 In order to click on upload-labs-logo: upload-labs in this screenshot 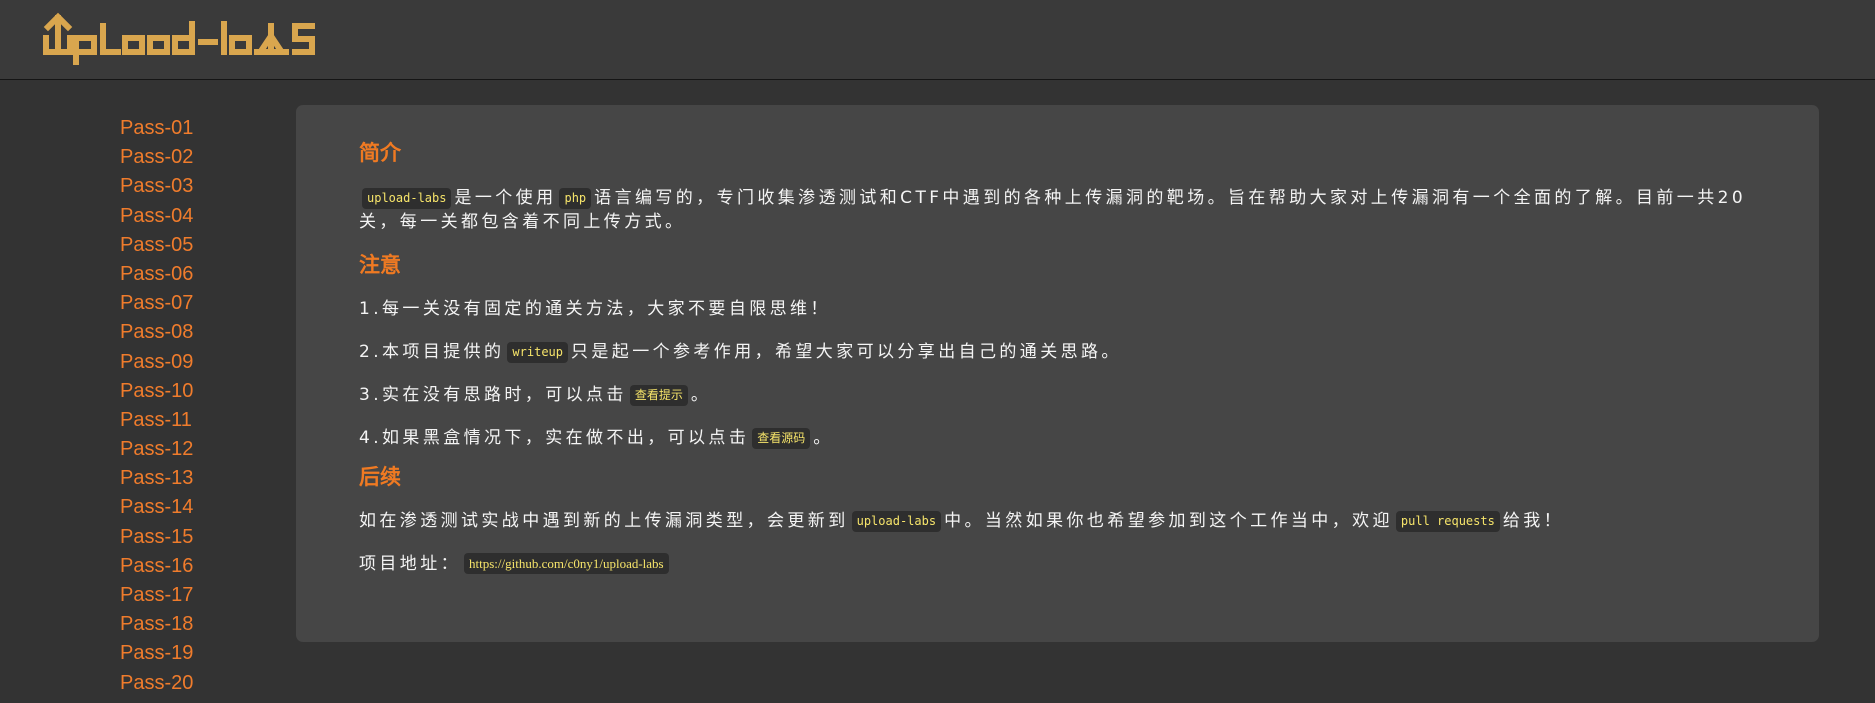, I will do `click(188, 39)`.